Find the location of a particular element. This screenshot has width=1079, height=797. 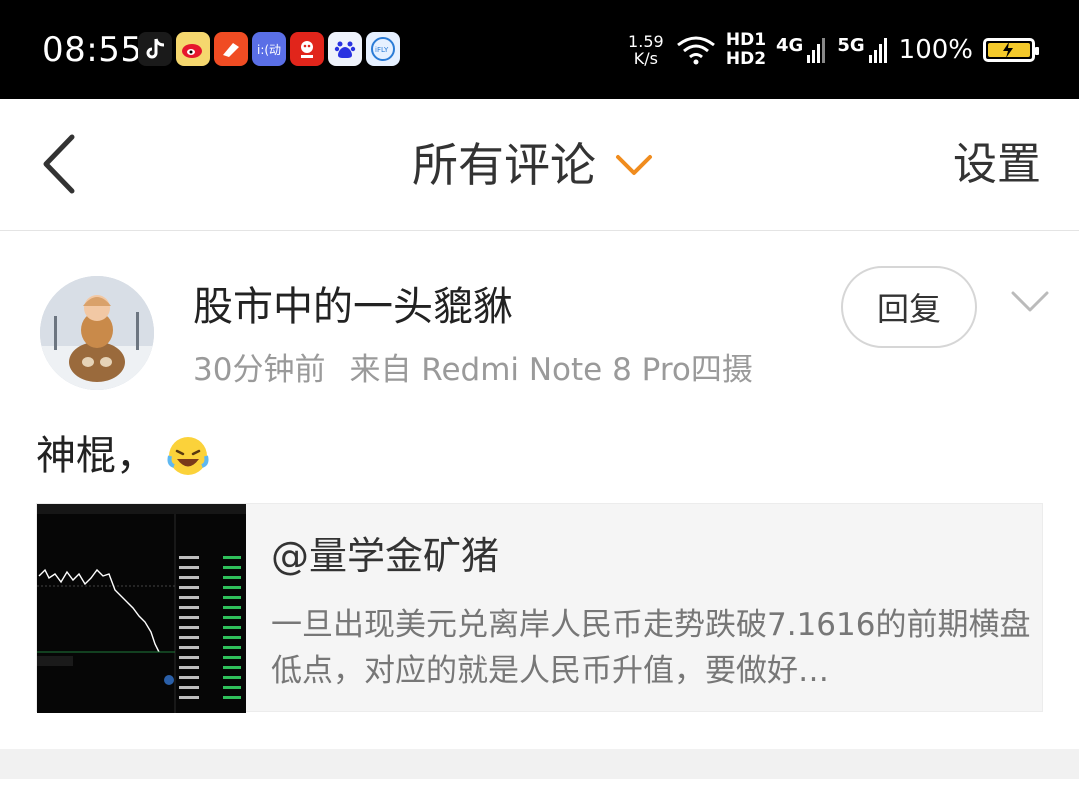

comment-body: 神棍， is located at coordinates (96, 456).